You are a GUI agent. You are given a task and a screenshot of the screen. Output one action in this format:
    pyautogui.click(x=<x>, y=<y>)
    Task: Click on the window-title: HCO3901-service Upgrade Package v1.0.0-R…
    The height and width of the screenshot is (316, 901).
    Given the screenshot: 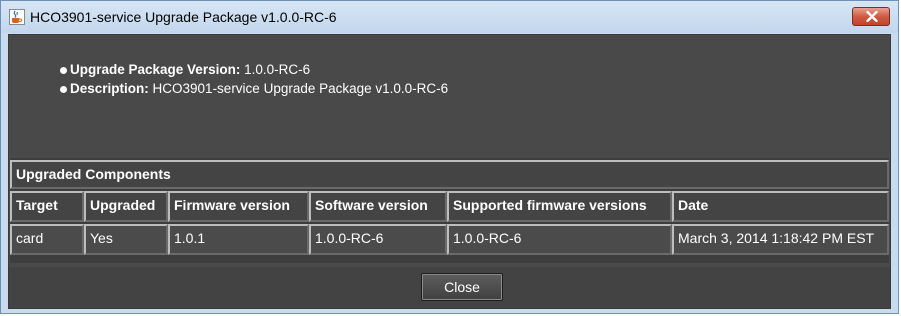 What is the action you would take?
    pyautogui.click(x=183, y=17)
    